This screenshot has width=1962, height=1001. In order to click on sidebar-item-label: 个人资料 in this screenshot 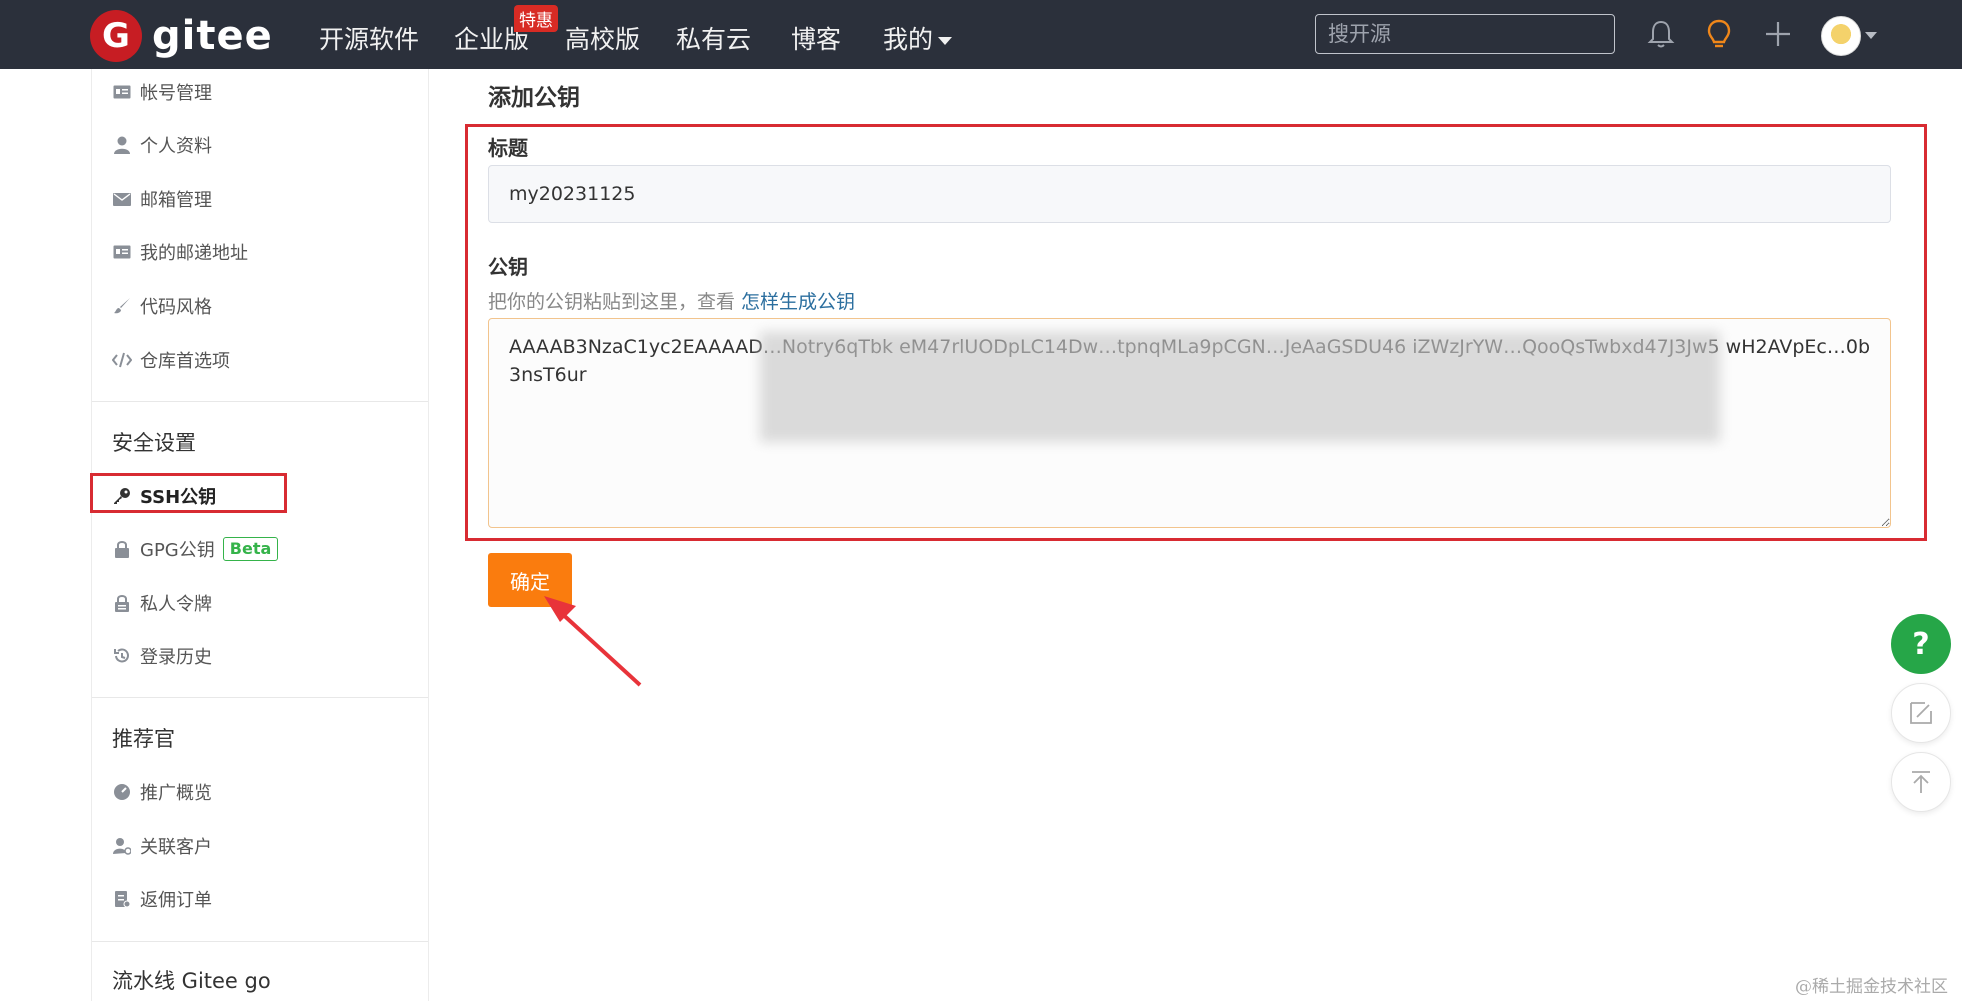, I will do `click(176, 146)`.